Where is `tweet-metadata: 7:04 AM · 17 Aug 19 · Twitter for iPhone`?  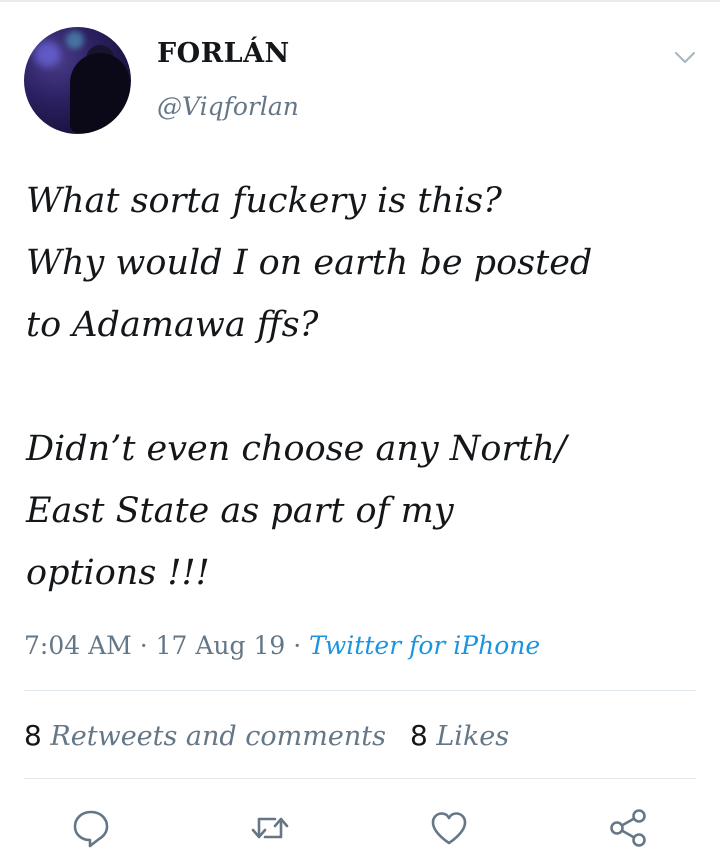 tweet-metadata: 7:04 AM · 17 Aug 19 · Twitter for iPhone is located at coordinates (282, 646).